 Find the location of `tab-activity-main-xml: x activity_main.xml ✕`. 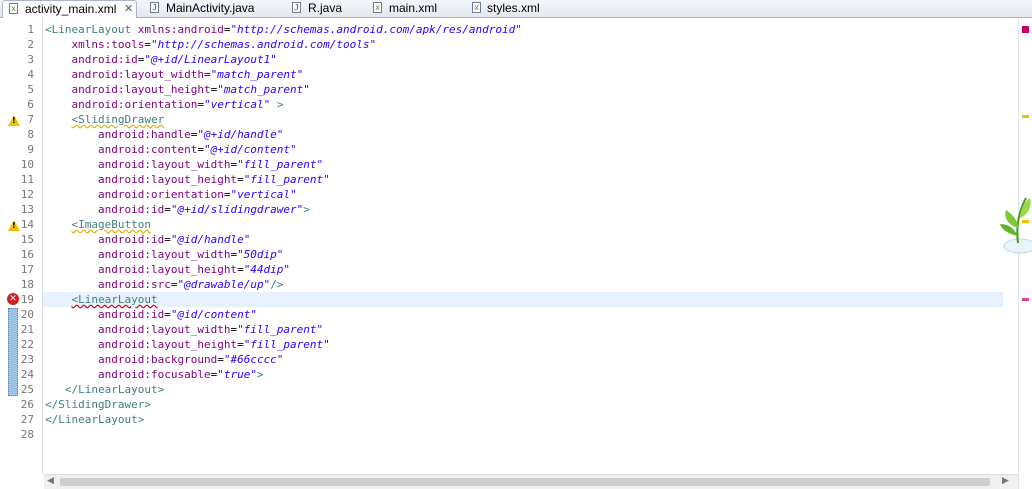

tab-activity-main-xml: x activity_main.xml ✕ is located at coordinates (69, 9).